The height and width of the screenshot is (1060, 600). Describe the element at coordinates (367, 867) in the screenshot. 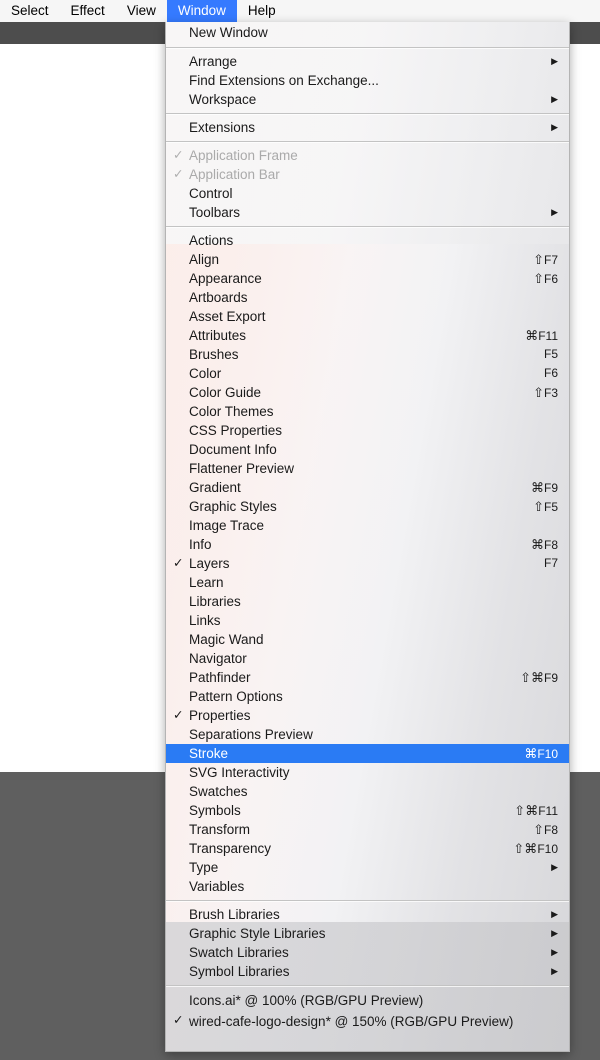

I see `menu-item-type: Type ▶` at that location.